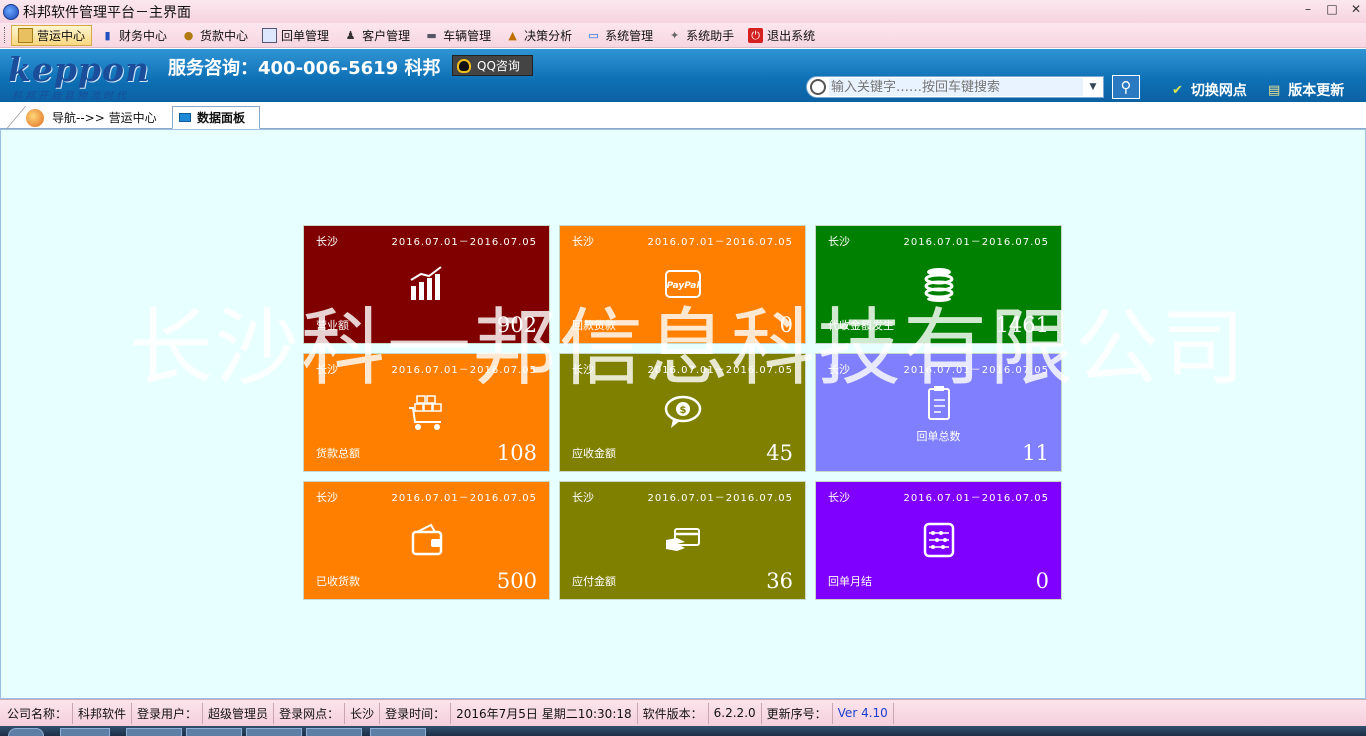 This screenshot has height=736, width=1366. I want to click on tile-total-receipts: 长沙 2016.07.01－2016.07.05 回单总数 11, so click(938, 412).